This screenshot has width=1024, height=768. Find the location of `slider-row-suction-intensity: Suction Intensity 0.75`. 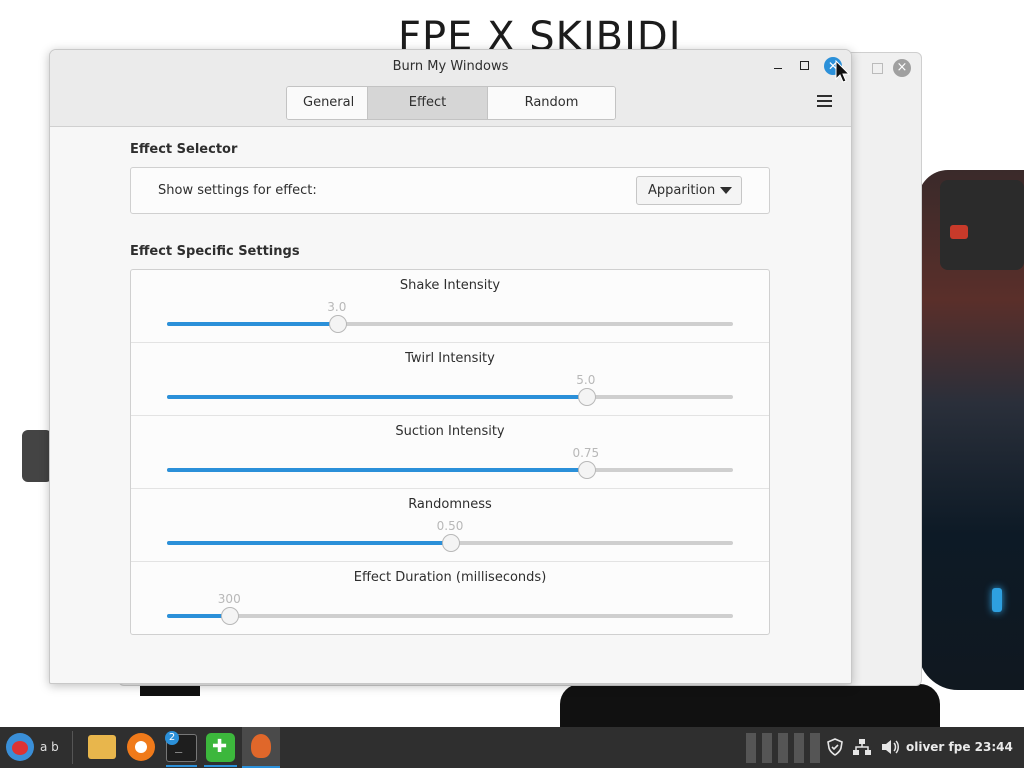

slider-row-suction-intensity: Suction Intensity 0.75 is located at coordinates (450, 452).